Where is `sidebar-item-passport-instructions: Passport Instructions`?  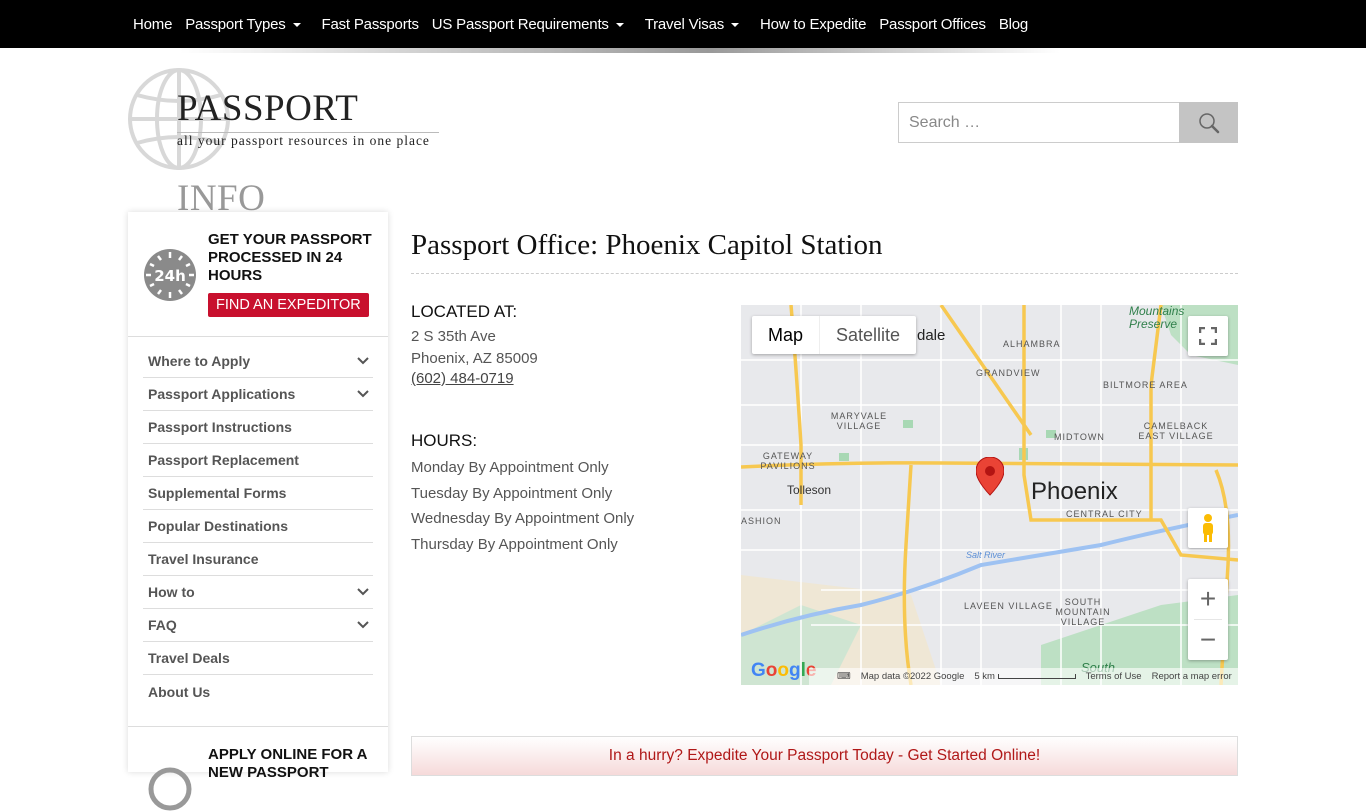
sidebar-item-passport-instructions: Passport Instructions is located at coordinates (258, 427).